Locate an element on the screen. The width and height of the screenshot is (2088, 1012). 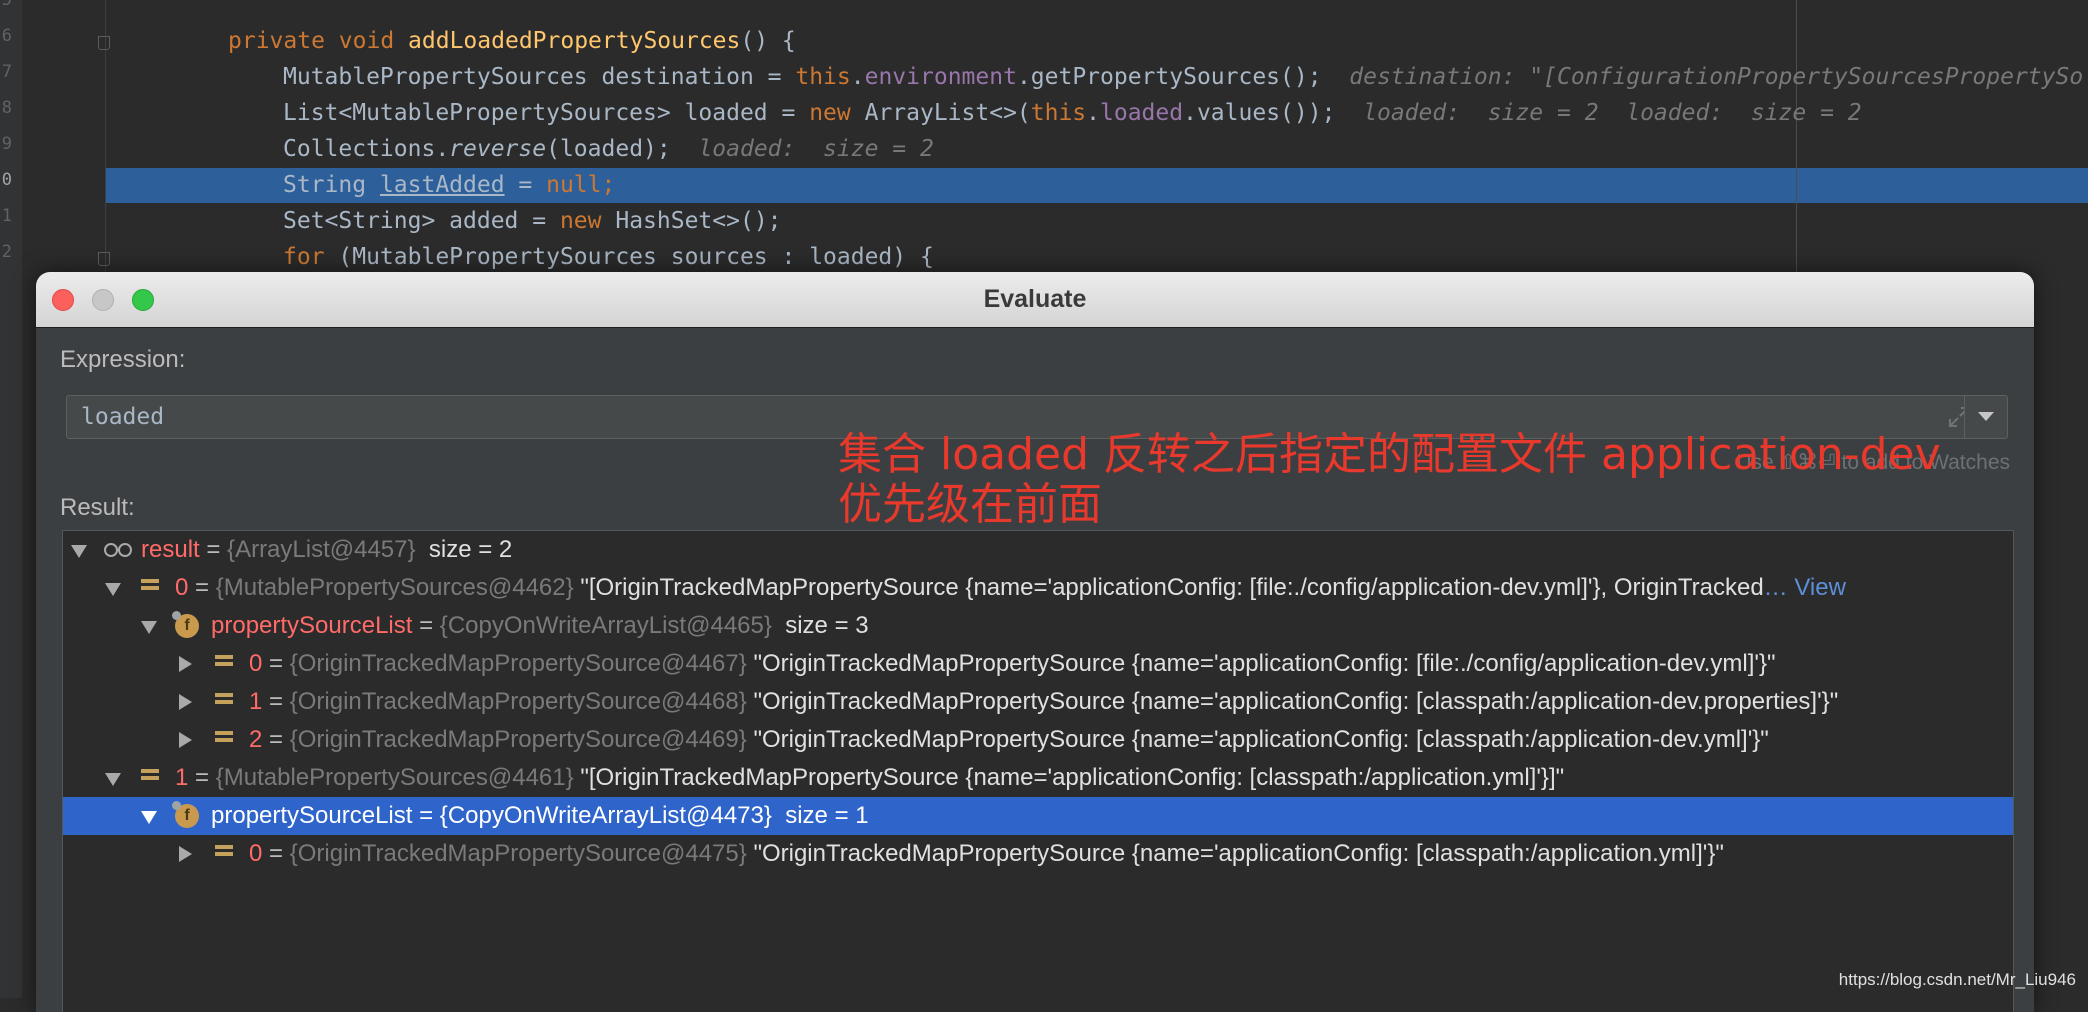
variable-name: result is located at coordinates (170, 549).